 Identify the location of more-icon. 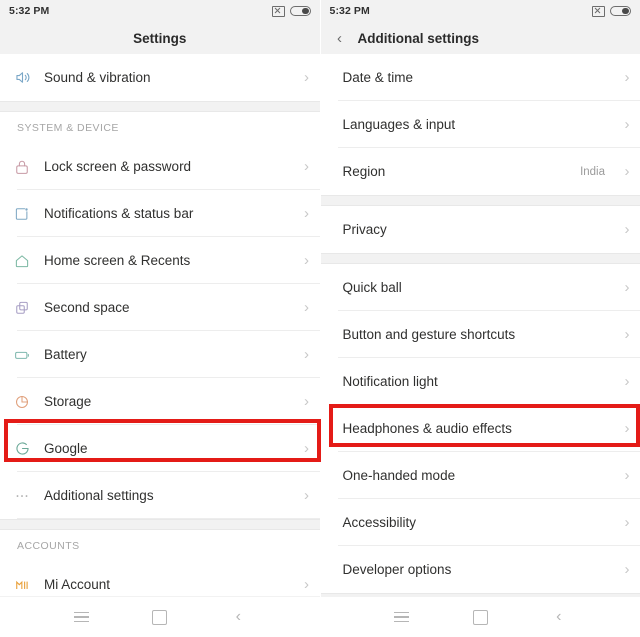
(22, 496).